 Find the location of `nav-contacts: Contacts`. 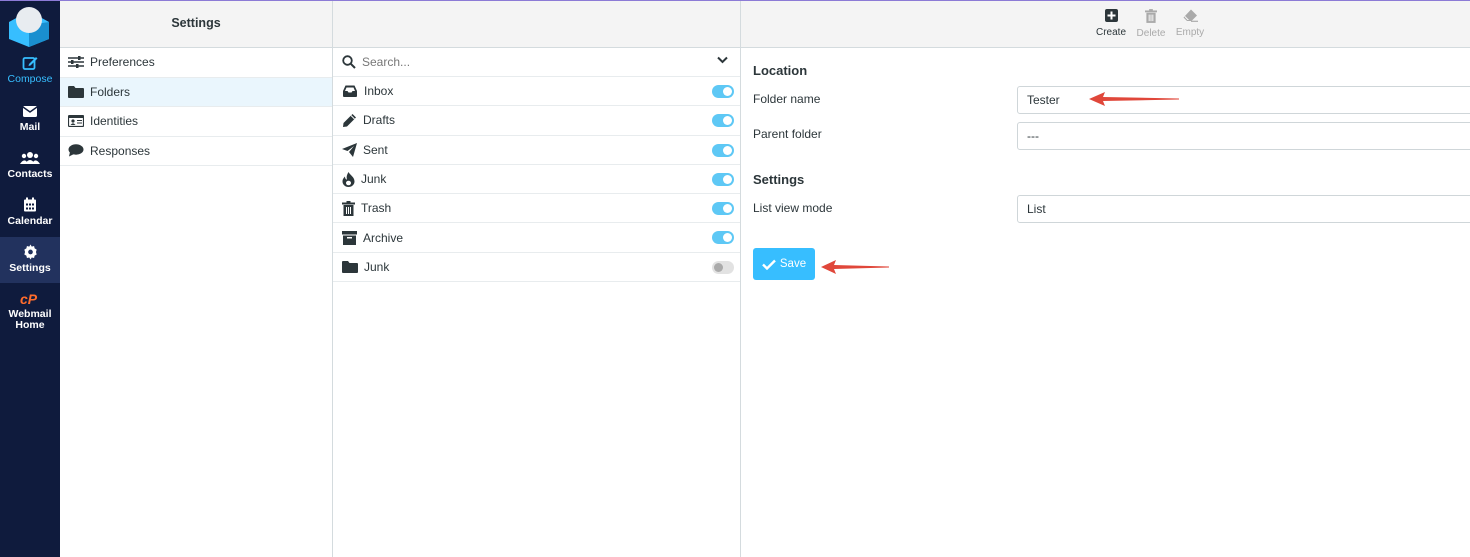

nav-contacts: Contacts is located at coordinates (30, 165).